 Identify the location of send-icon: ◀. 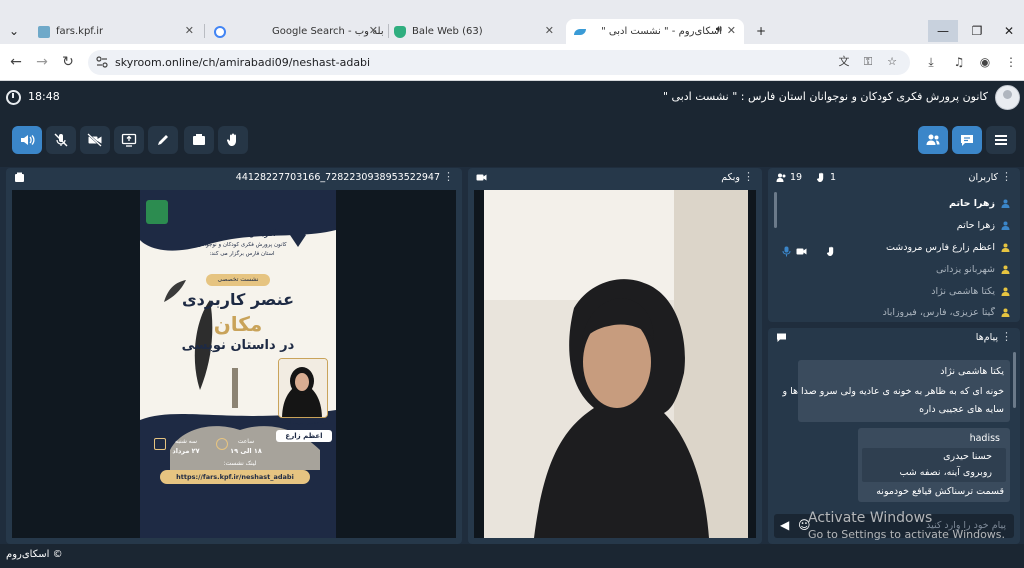
(784, 525).